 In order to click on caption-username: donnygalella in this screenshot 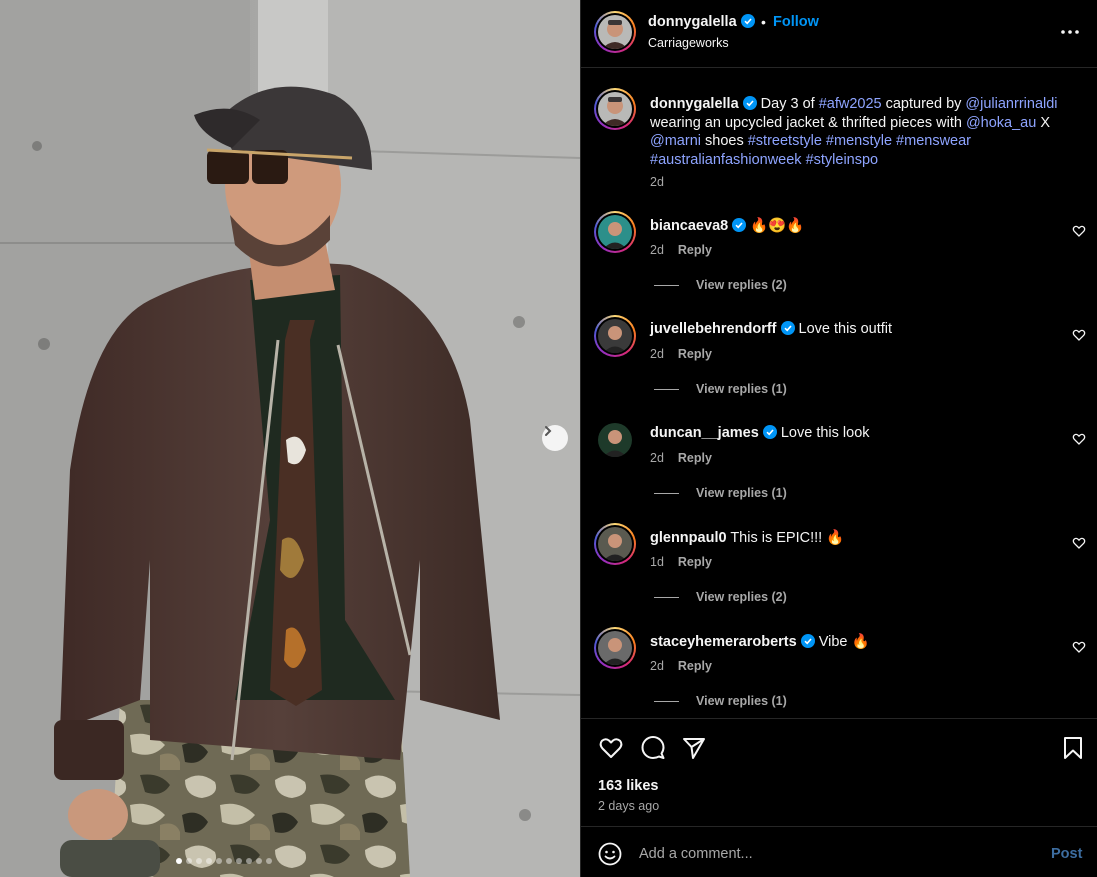, I will do `click(694, 104)`.